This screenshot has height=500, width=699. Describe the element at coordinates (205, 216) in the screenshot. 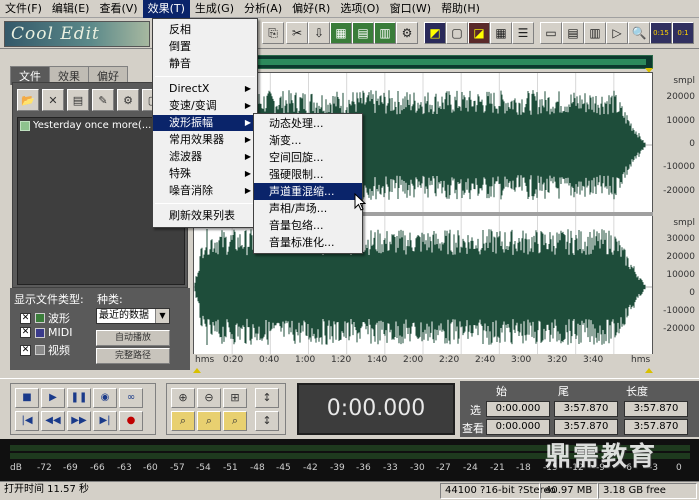

I see `menu-item-refresh-effects: 刷新效果列表` at that location.